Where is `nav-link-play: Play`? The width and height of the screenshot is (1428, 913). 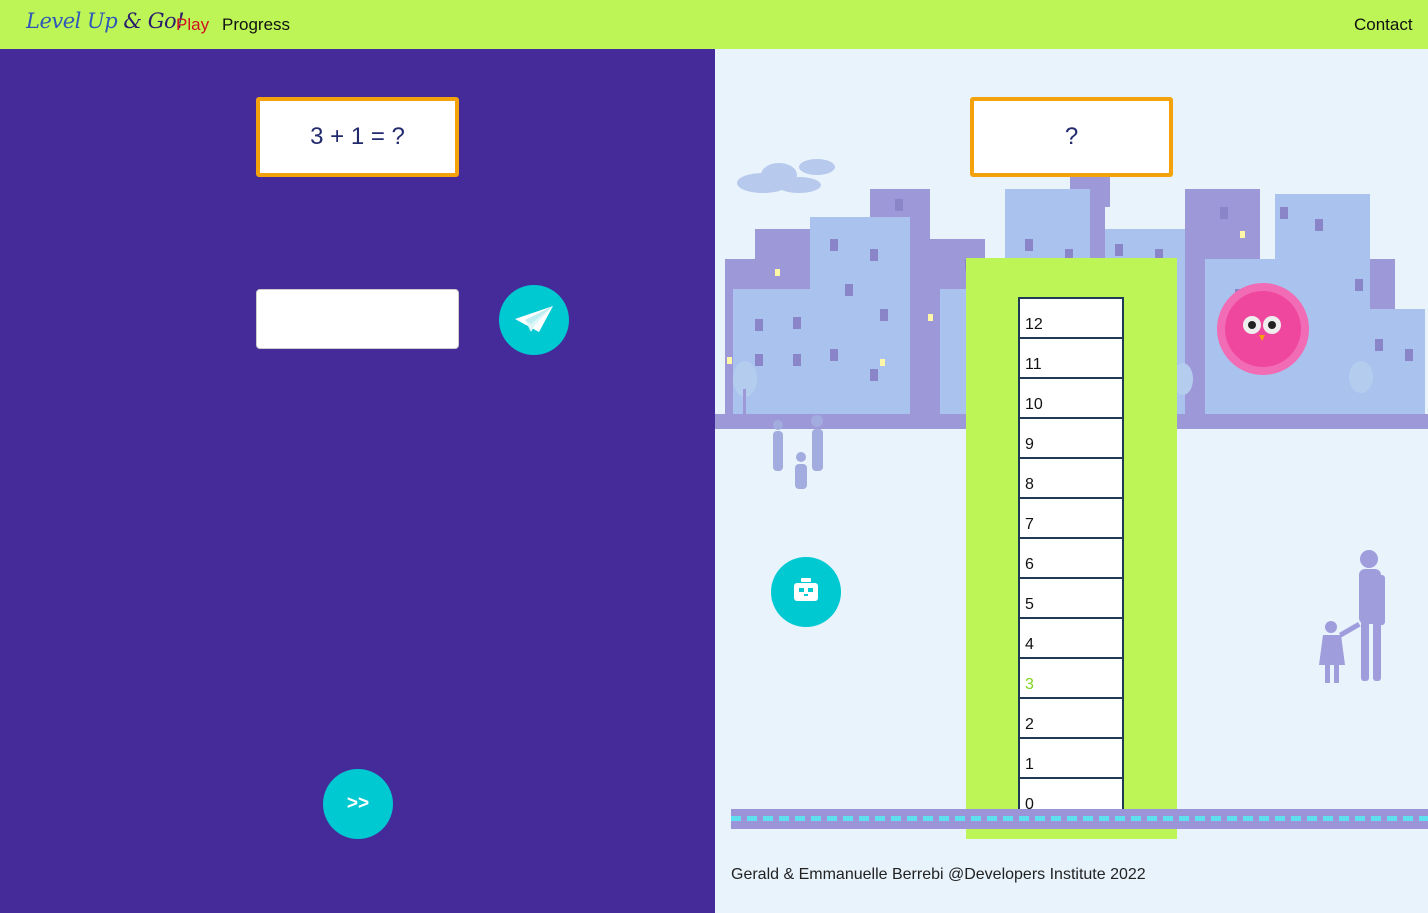 nav-link-play: Play is located at coordinates (192, 25).